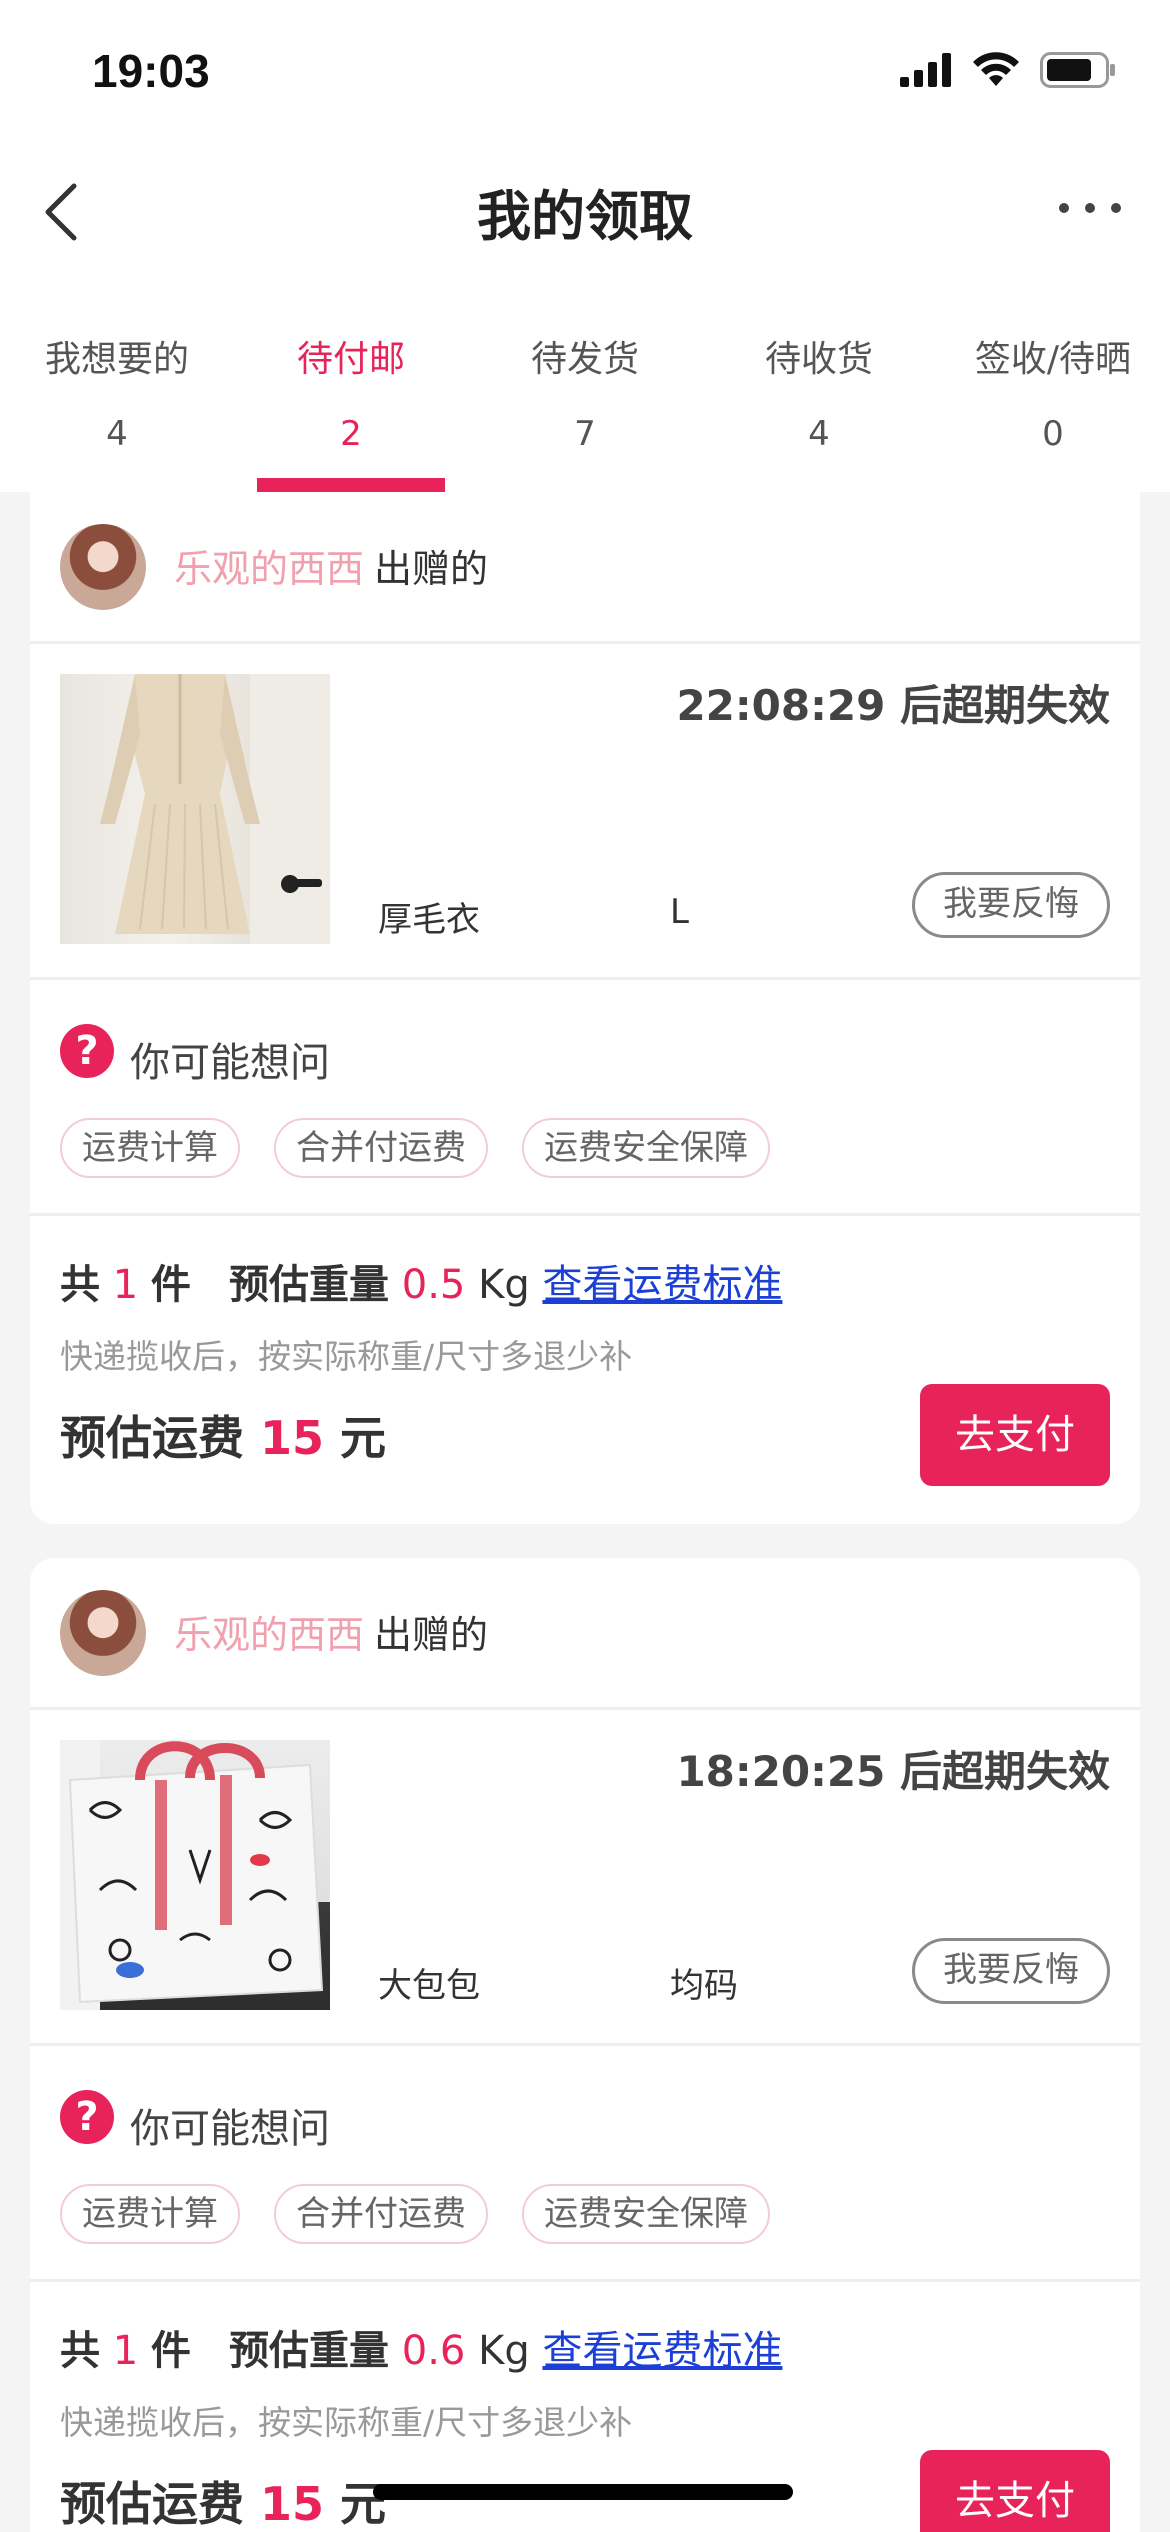  Describe the element at coordinates (583, 2492) in the screenshot. I see `home-indicator` at that location.